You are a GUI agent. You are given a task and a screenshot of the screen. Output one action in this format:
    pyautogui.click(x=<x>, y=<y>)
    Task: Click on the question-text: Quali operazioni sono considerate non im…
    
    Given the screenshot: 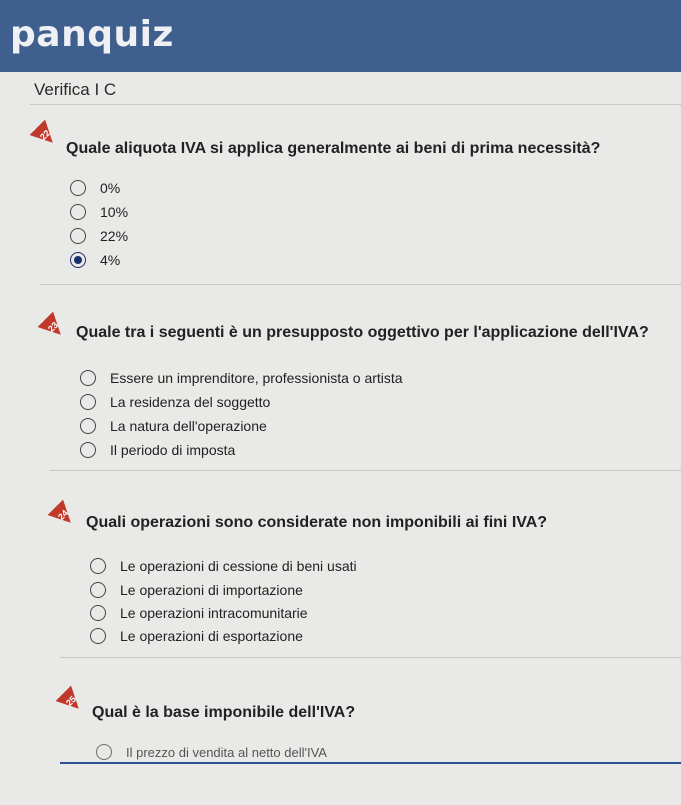 What is the action you would take?
    pyautogui.click(x=317, y=522)
    